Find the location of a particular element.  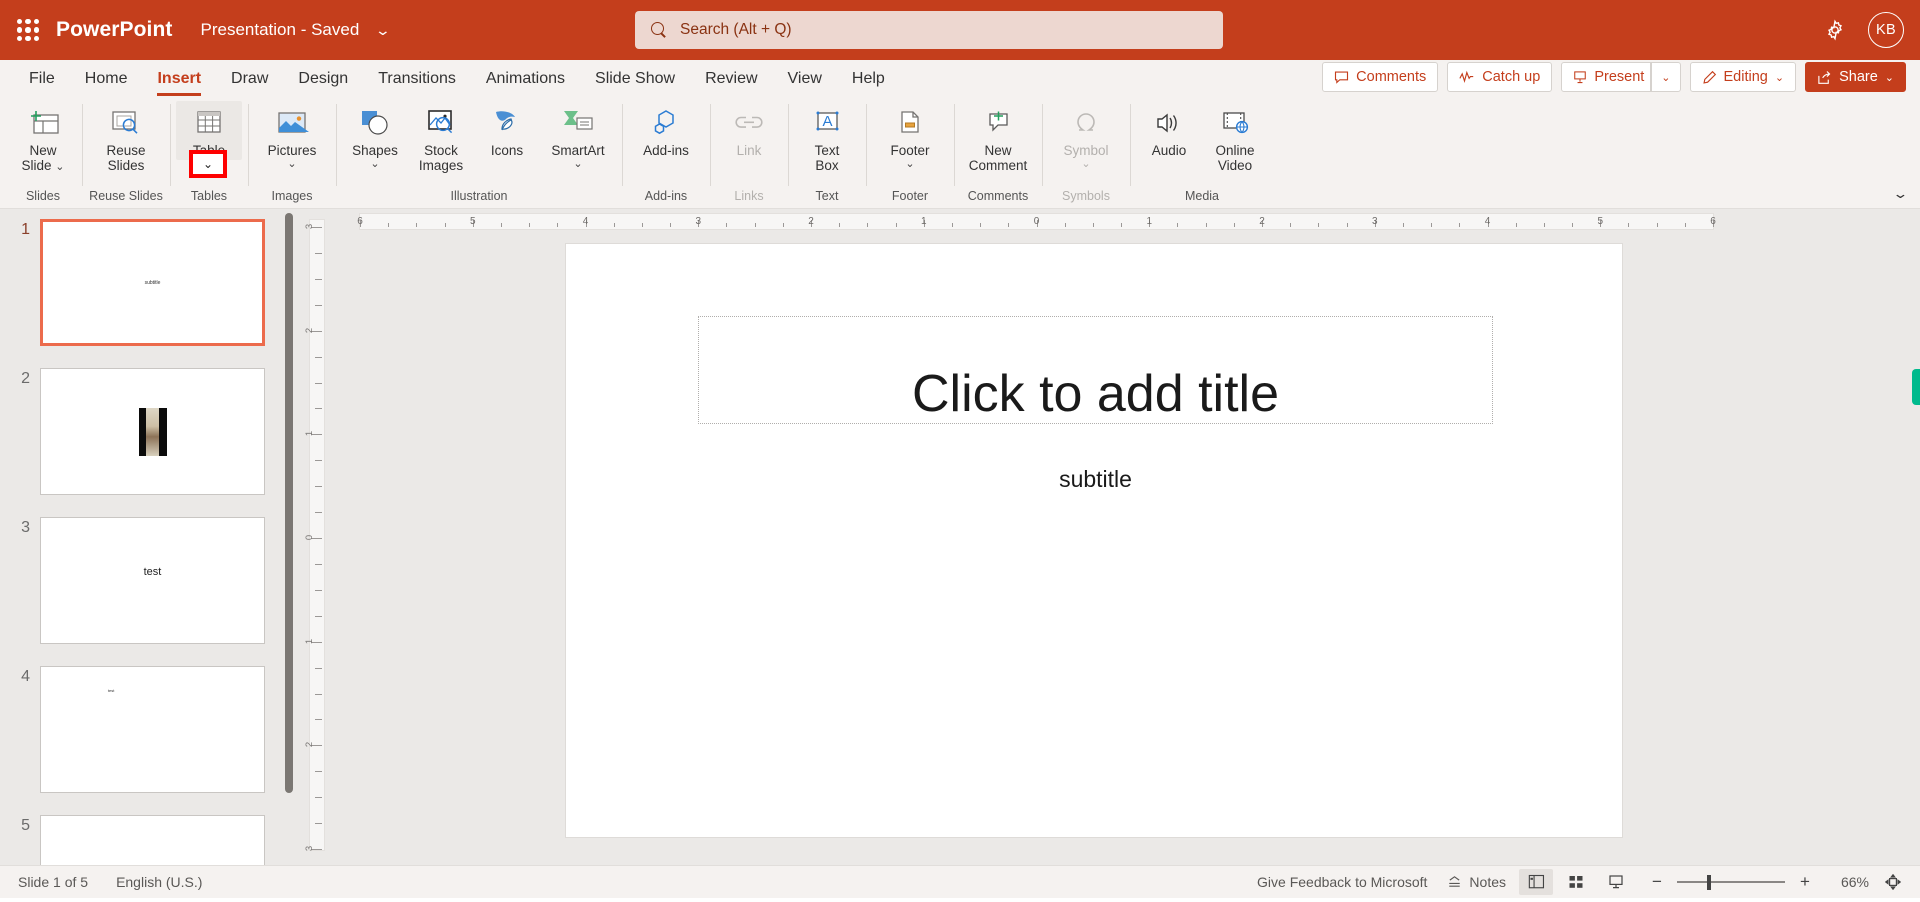

normal-view-button is located at coordinates (1536, 882).